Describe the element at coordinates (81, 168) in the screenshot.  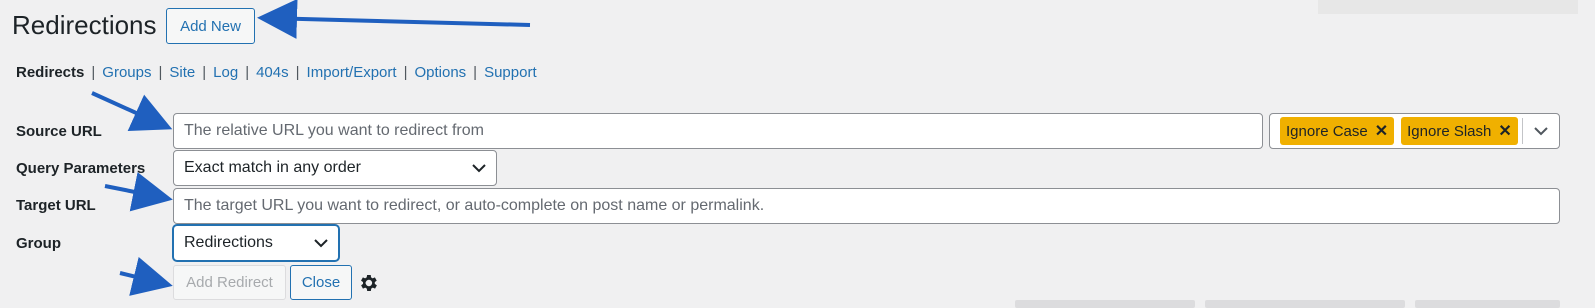
I see `query-parameters-label: Query Parameters` at that location.